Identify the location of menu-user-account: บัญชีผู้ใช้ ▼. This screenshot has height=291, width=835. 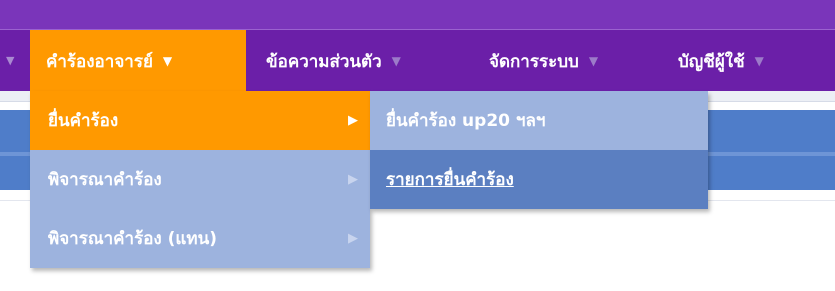
(721, 61).